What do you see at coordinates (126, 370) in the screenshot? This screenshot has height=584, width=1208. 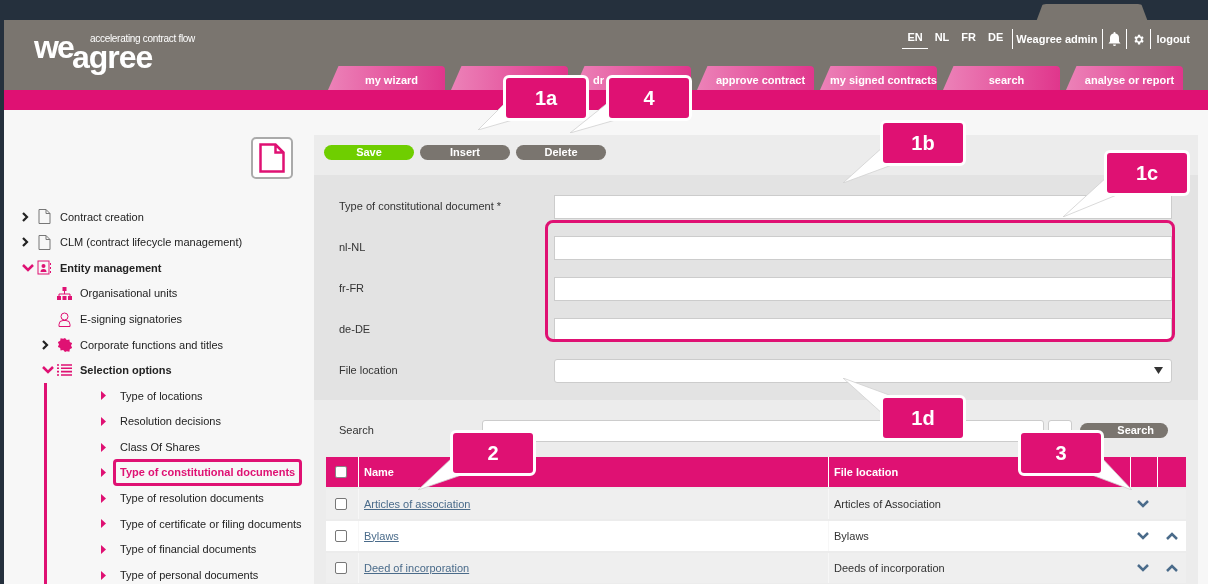 I see `tree-item: Selection options` at bounding box center [126, 370].